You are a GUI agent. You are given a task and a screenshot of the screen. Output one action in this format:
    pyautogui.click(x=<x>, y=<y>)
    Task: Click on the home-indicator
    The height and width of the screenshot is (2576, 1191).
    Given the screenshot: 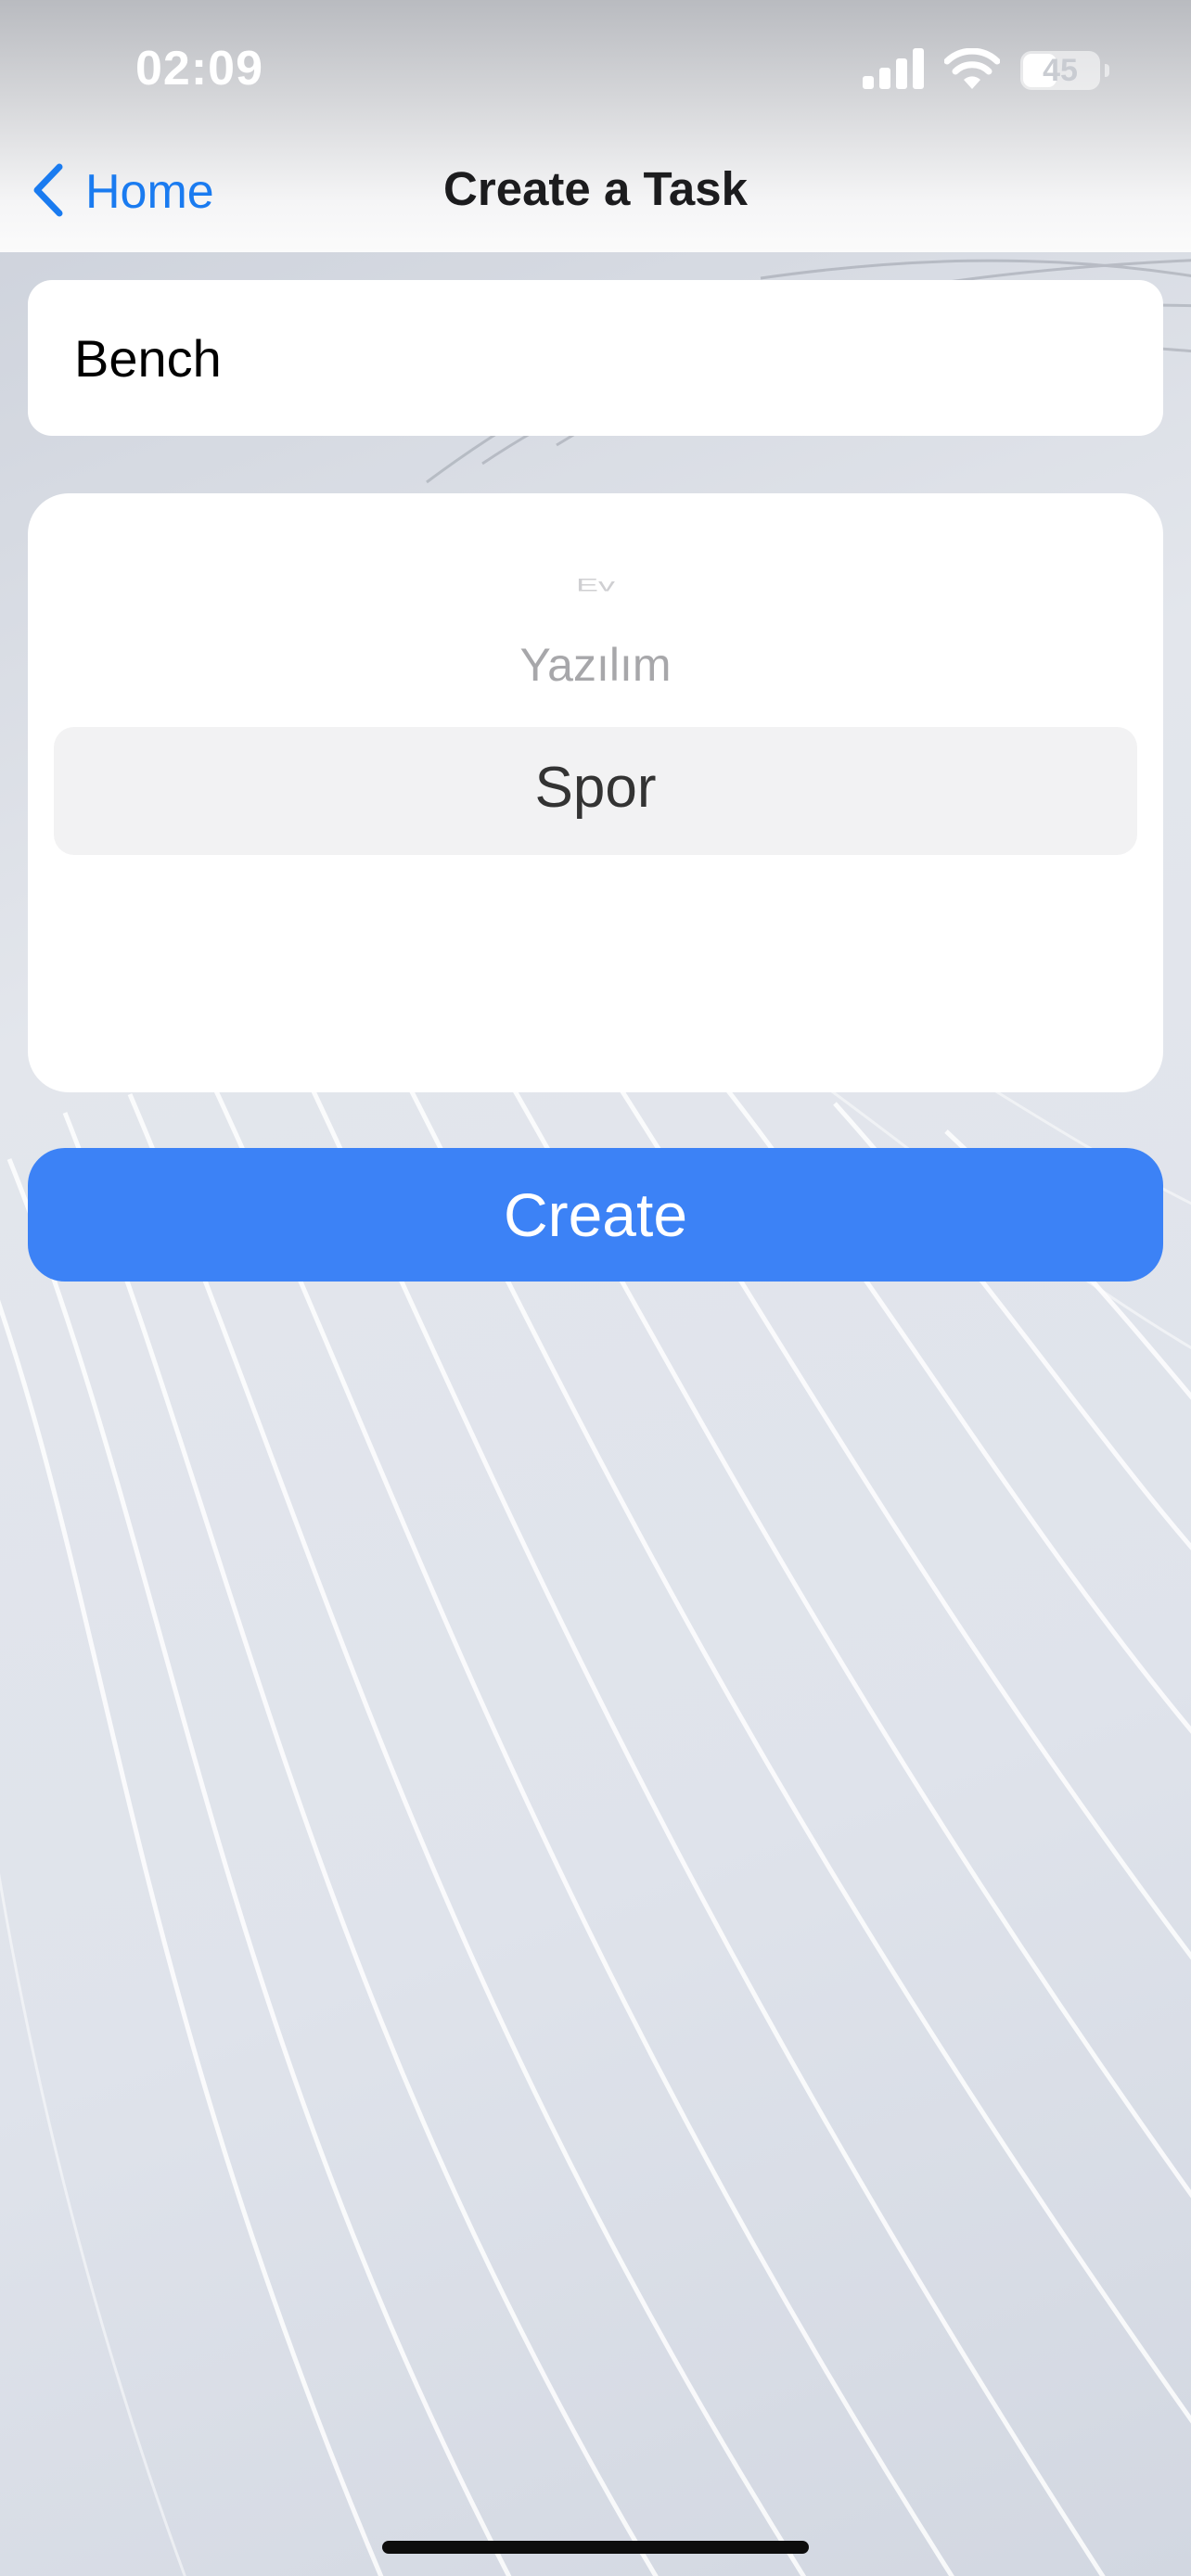 What is the action you would take?
    pyautogui.click(x=595, y=2547)
    